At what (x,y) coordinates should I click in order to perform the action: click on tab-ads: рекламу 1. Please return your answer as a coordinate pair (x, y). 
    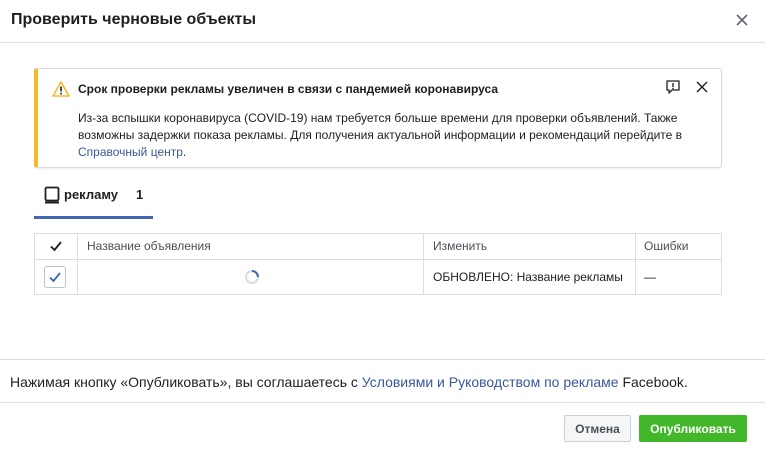
    Looking at the image, I should click on (93, 197).